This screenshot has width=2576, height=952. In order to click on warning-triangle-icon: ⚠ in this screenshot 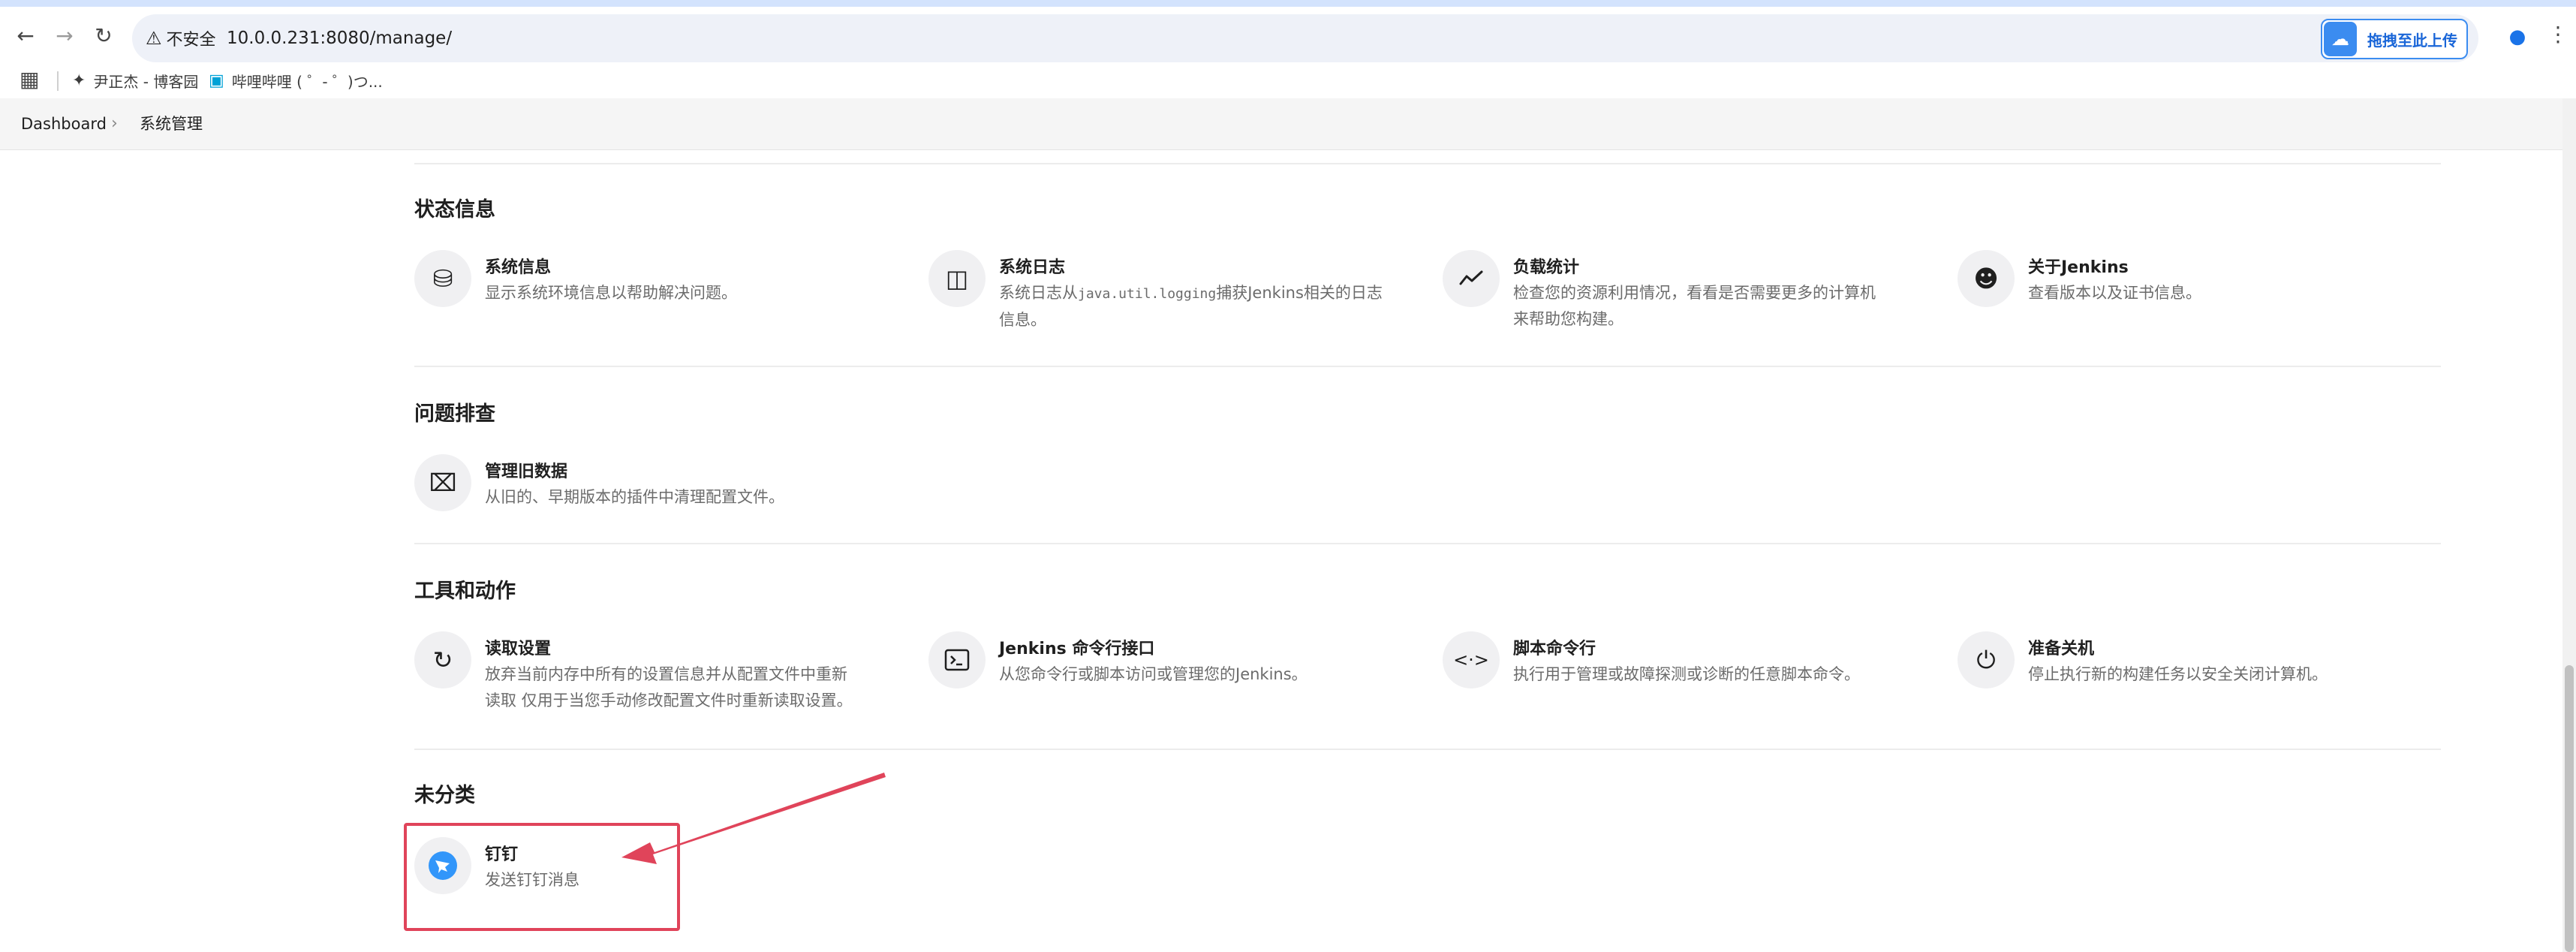, I will do `click(154, 38)`.